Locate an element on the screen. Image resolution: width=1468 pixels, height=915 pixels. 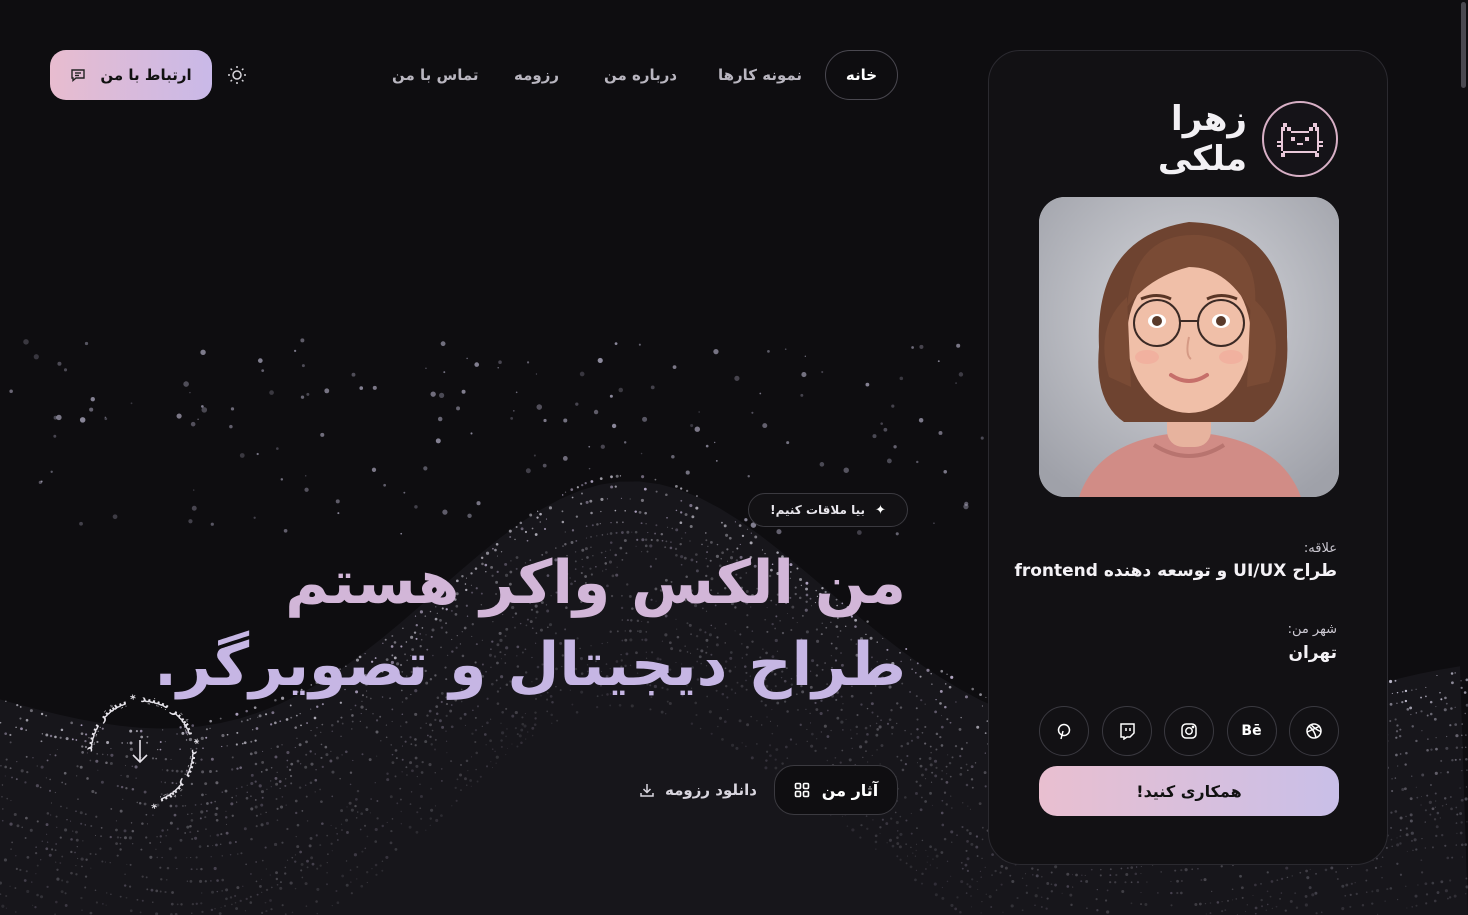
download-resume-button: دانلود رزومه is located at coordinates (698, 790).